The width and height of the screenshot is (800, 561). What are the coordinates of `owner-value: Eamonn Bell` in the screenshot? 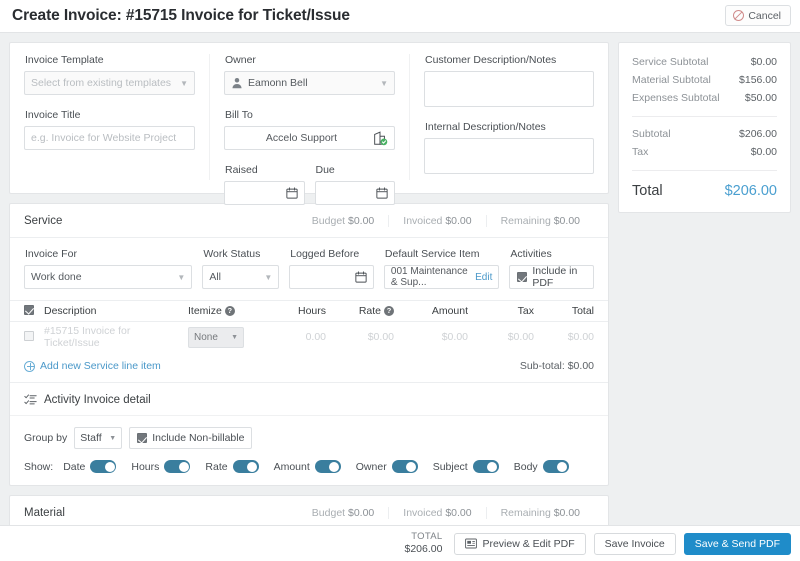 It's located at (278, 83).